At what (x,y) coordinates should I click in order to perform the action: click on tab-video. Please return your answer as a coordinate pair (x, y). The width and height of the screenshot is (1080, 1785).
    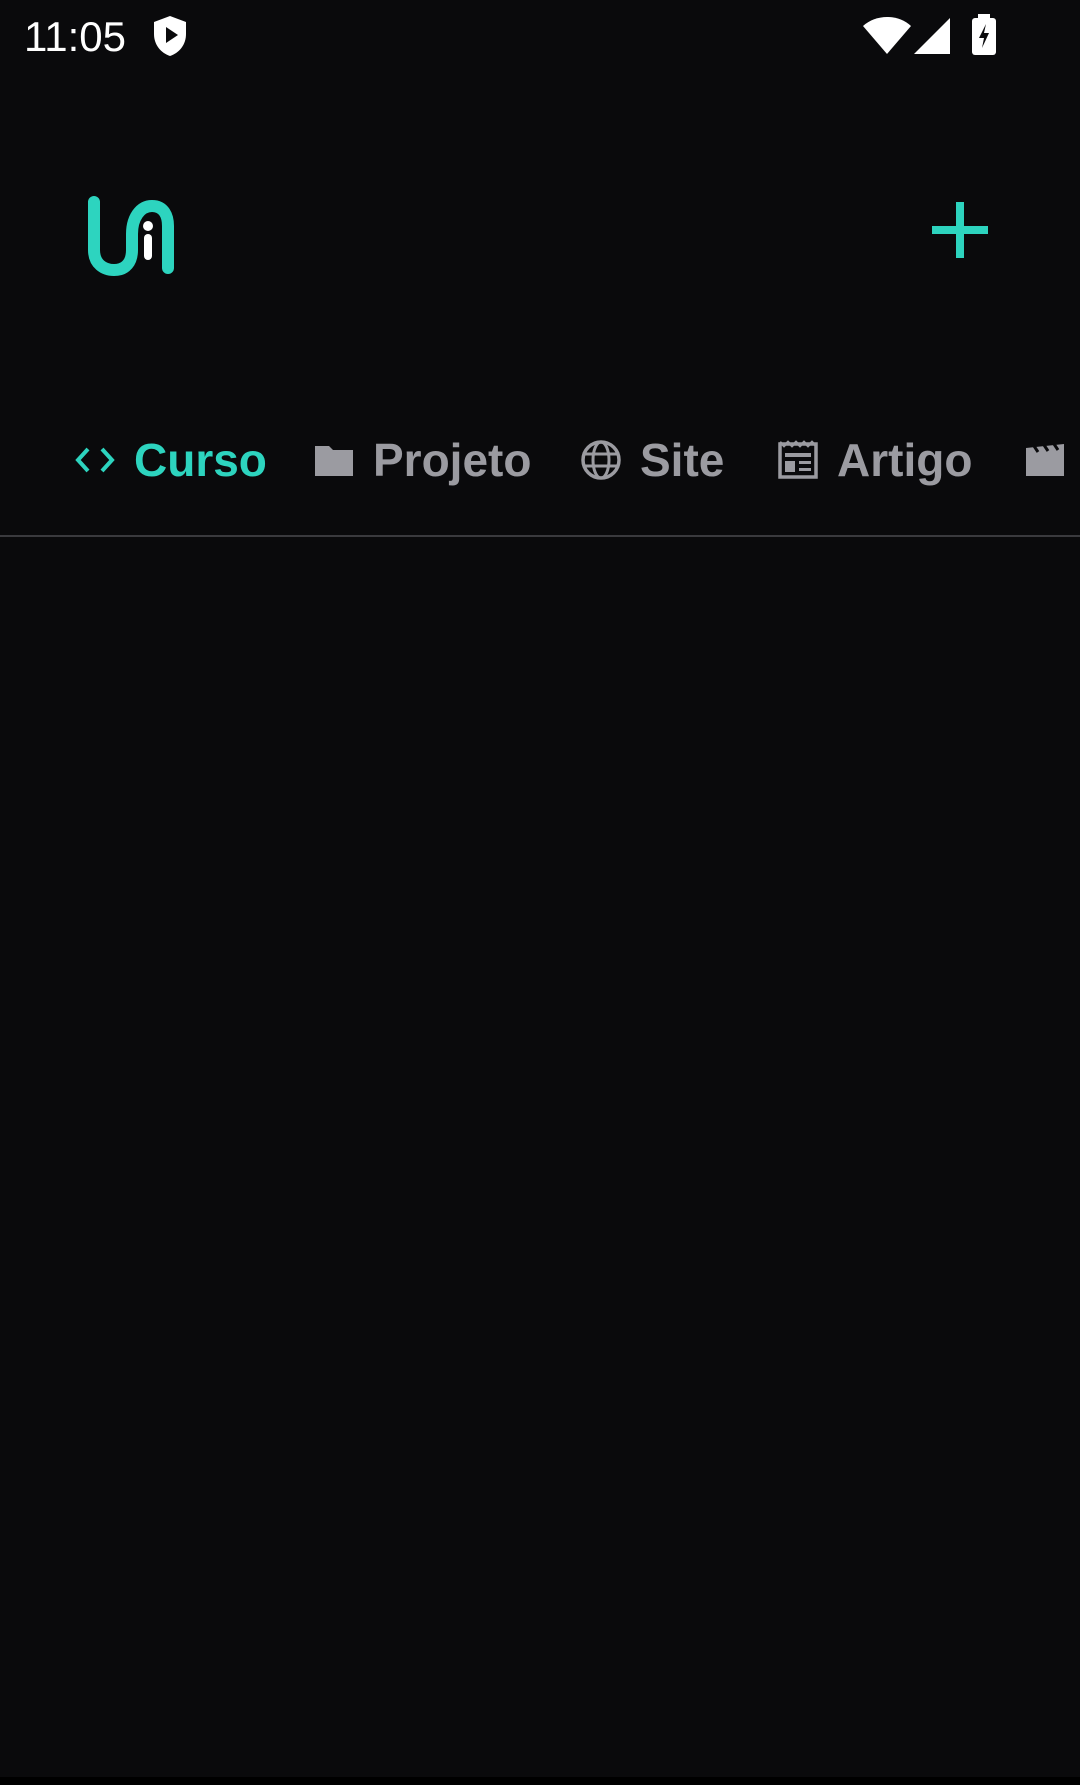
    Looking at the image, I should click on (1052, 460).